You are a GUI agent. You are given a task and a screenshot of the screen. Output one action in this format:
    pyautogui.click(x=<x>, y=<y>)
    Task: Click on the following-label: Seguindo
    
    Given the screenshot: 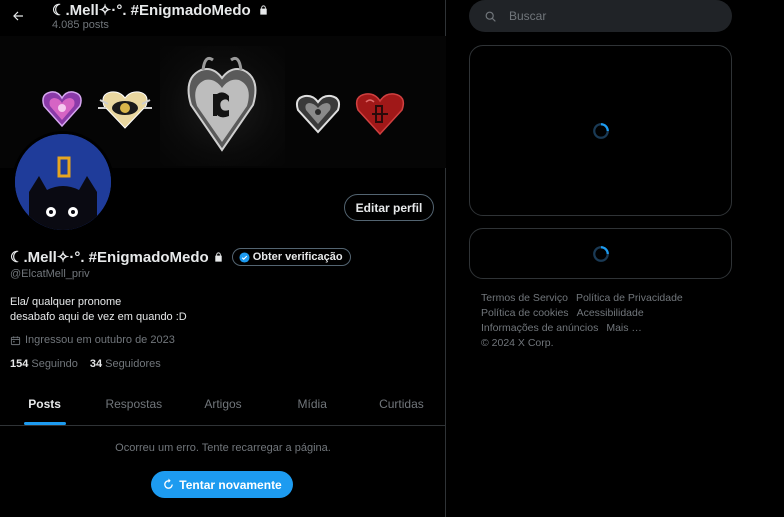 What is the action you would take?
    pyautogui.click(x=54, y=364)
    